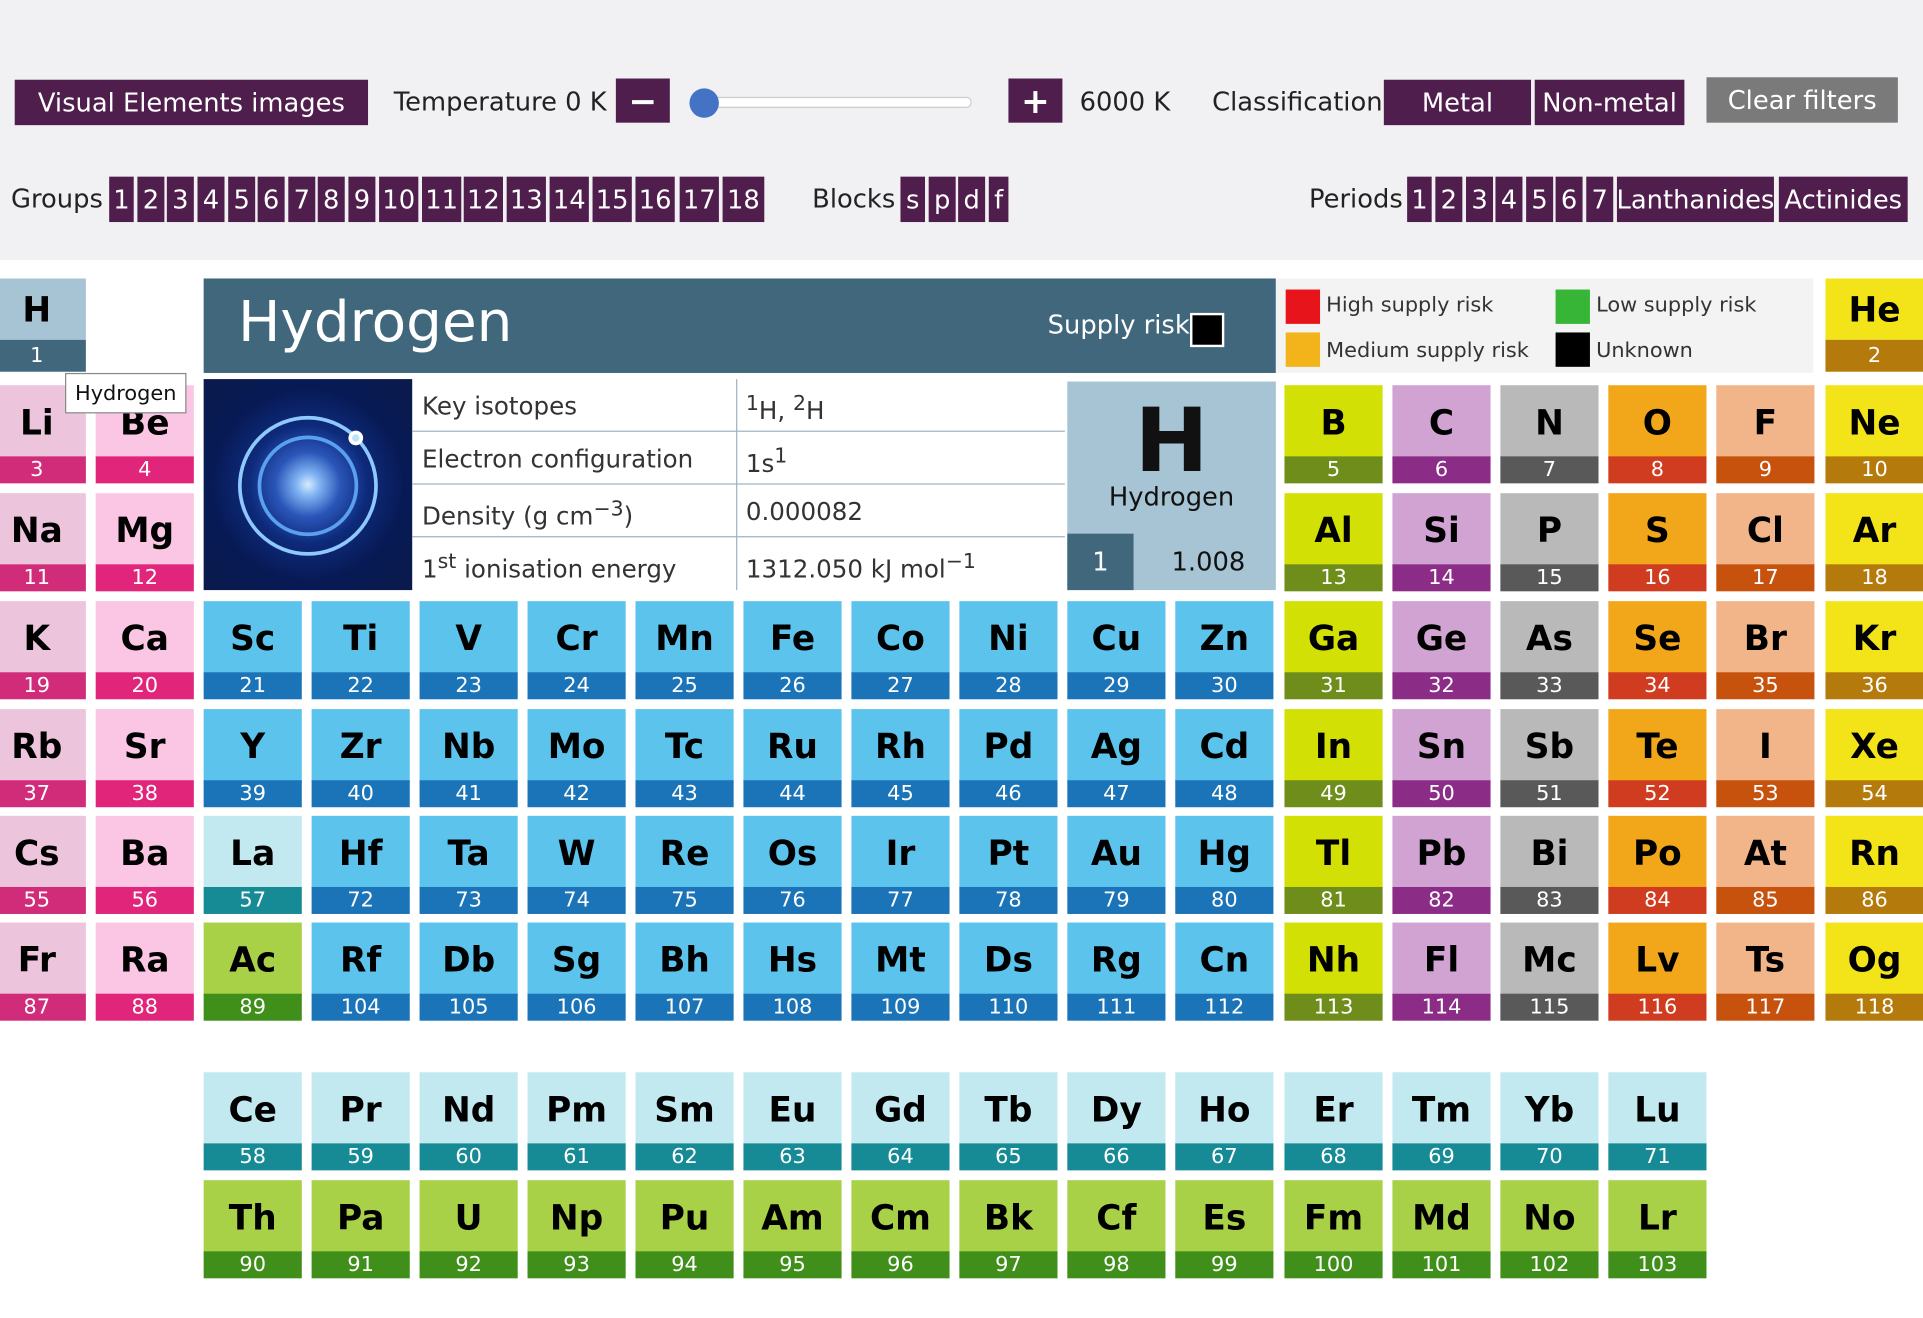 Image resolution: width=1923 pixels, height=1318 pixels. Describe the element at coordinates (1657, 542) in the screenshot. I see `element-cell-s: S 16` at that location.